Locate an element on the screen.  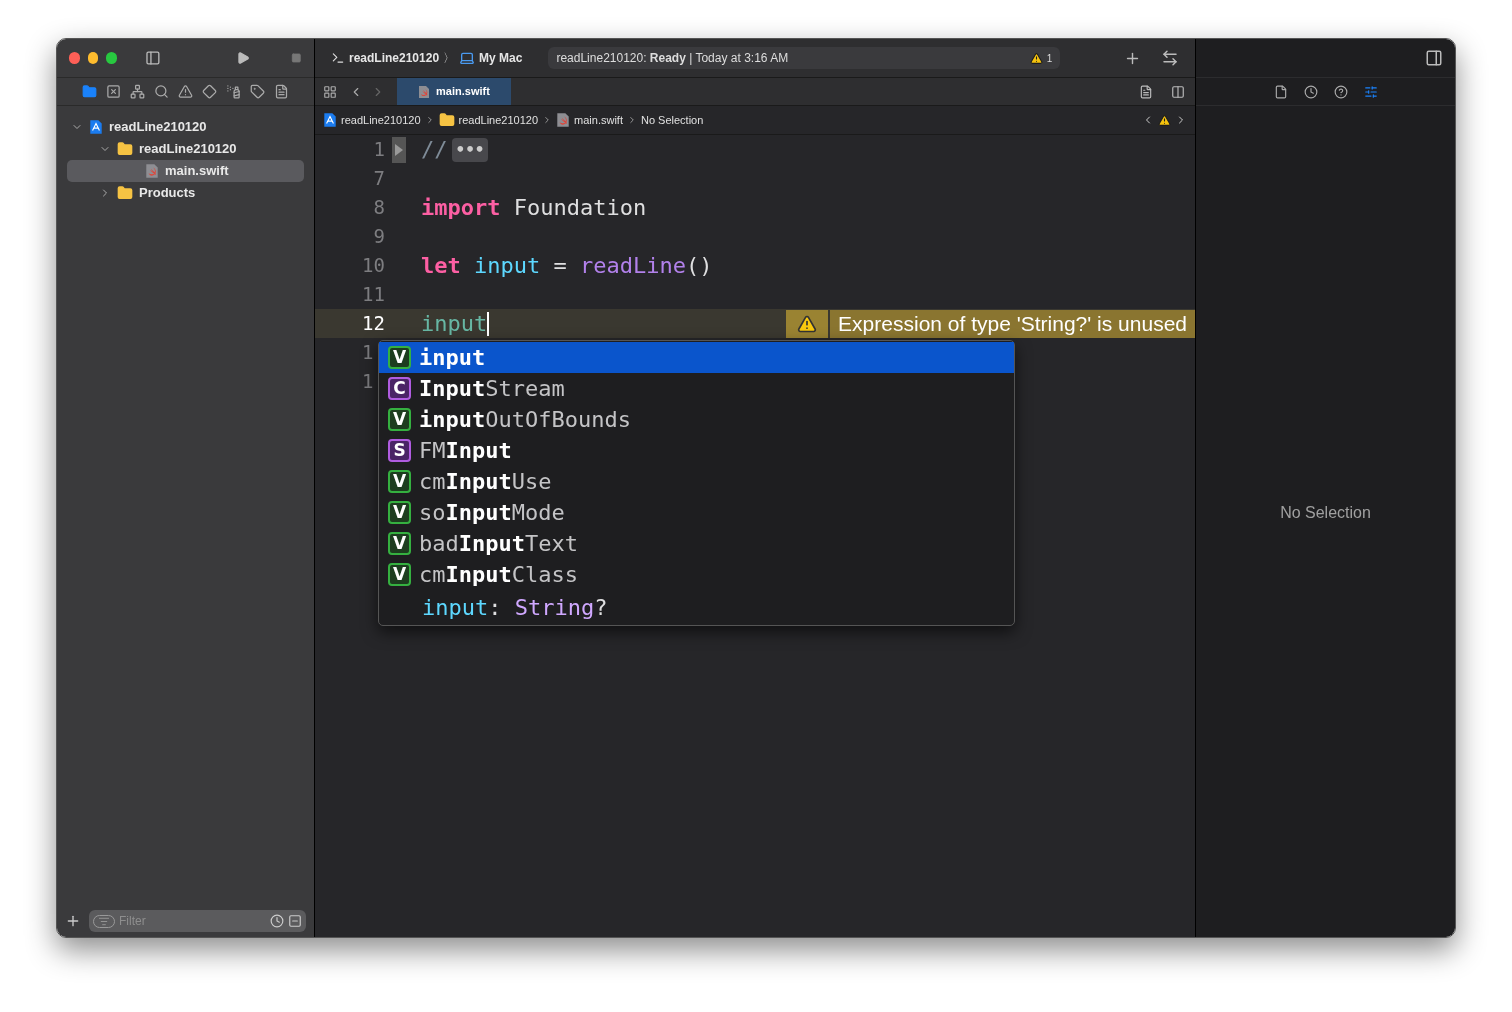
path-item: No Selection is located at coordinates (672, 120).